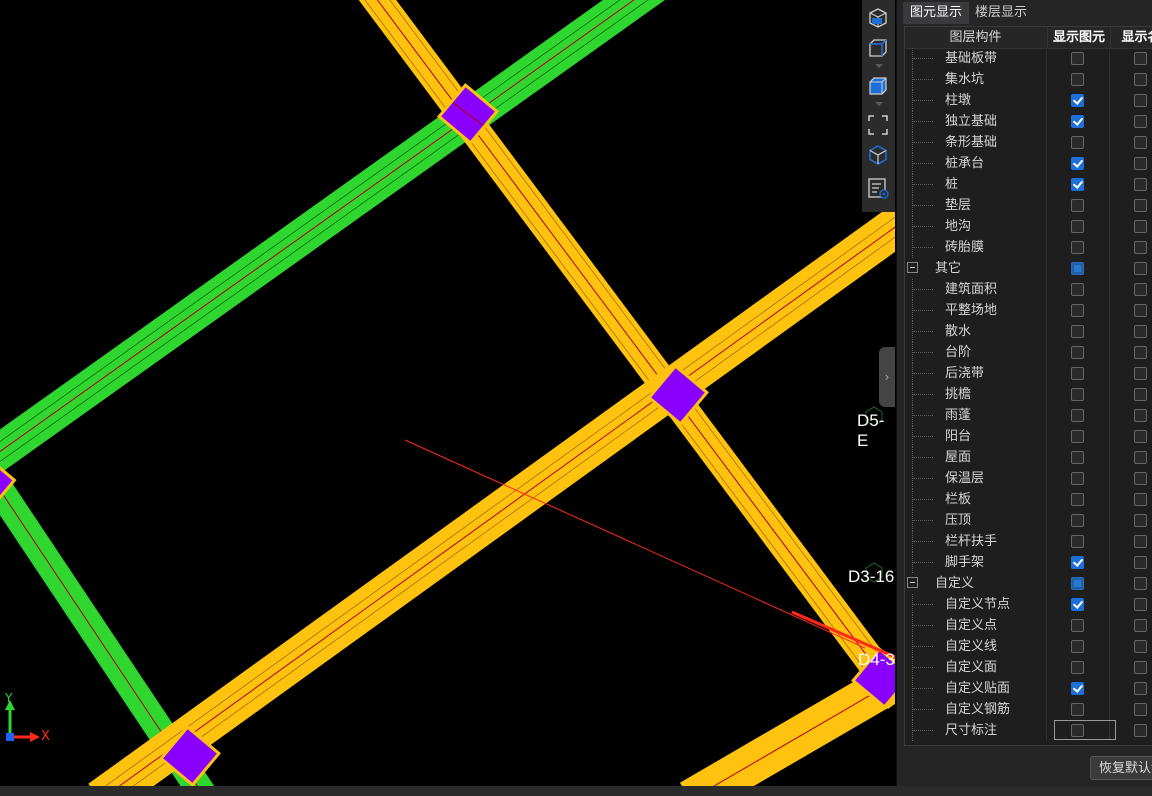  Describe the element at coordinates (1028, 520) in the screenshot. I see `table-row: 压顶` at that location.